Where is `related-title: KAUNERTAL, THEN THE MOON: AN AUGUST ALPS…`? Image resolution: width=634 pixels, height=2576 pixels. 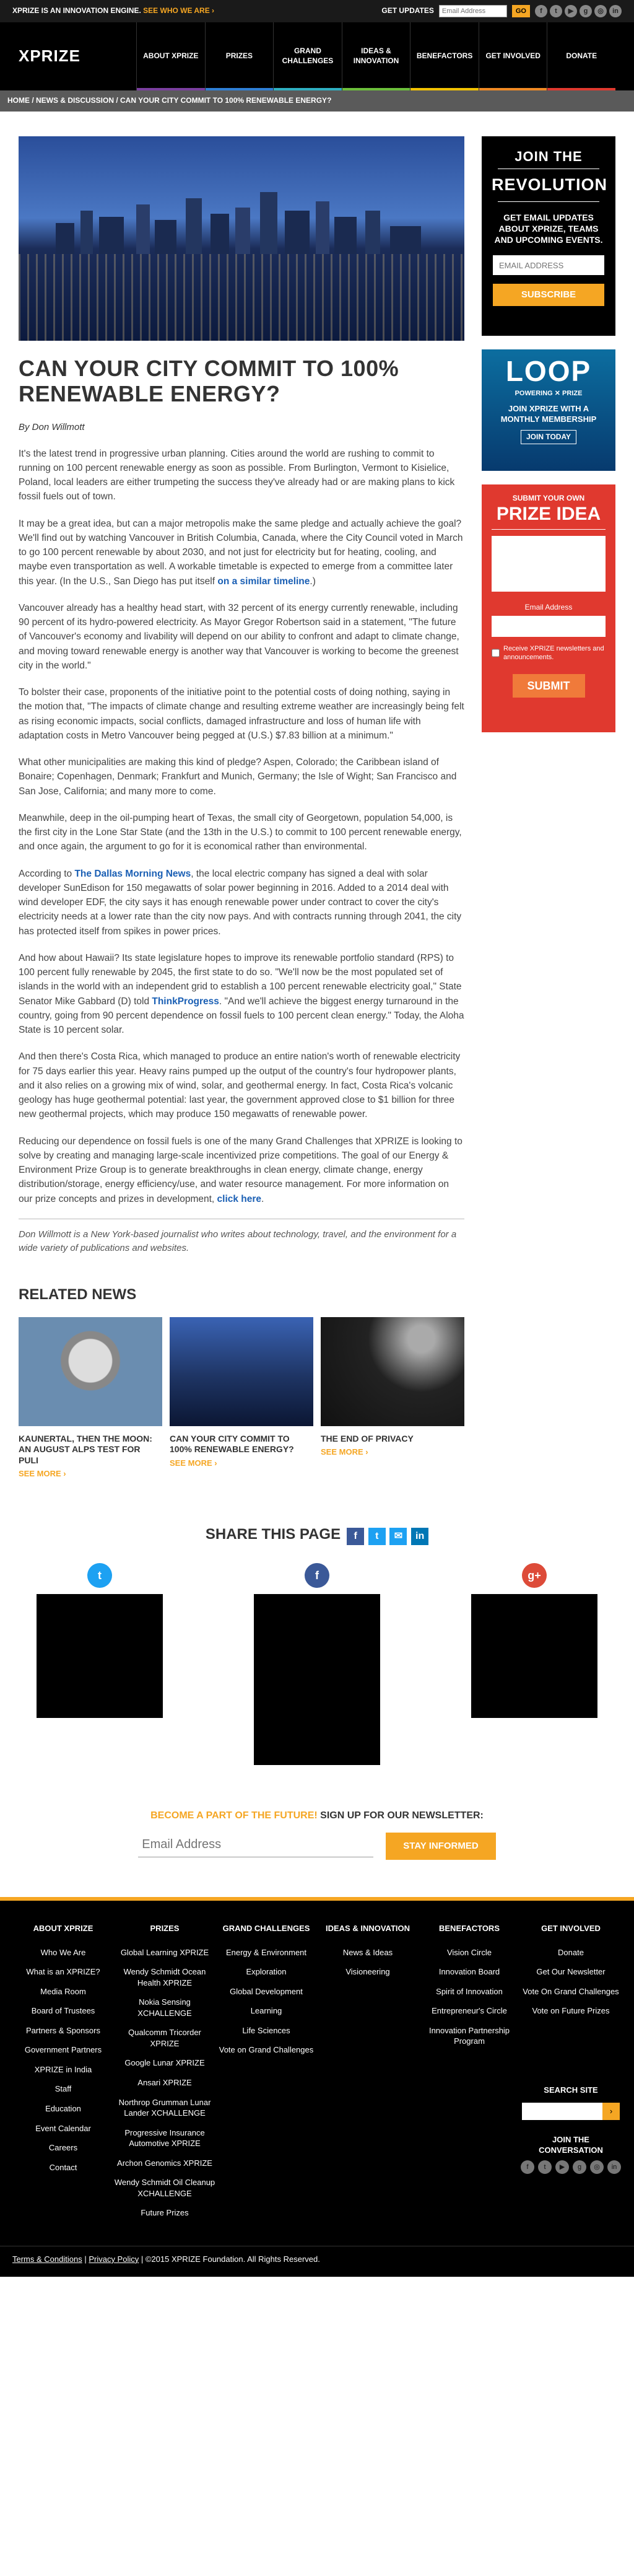 related-title: KAUNERTAL, THEN THE MOON: AN AUGUST ALPS… is located at coordinates (90, 1450).